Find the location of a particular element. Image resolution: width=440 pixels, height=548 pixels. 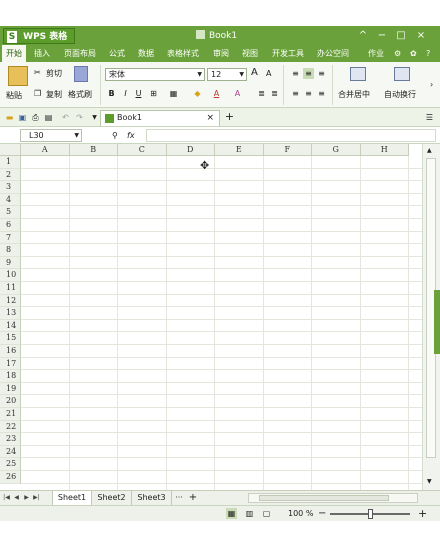

print-preview-icon: ▤ is located at coordinates (48, 117).